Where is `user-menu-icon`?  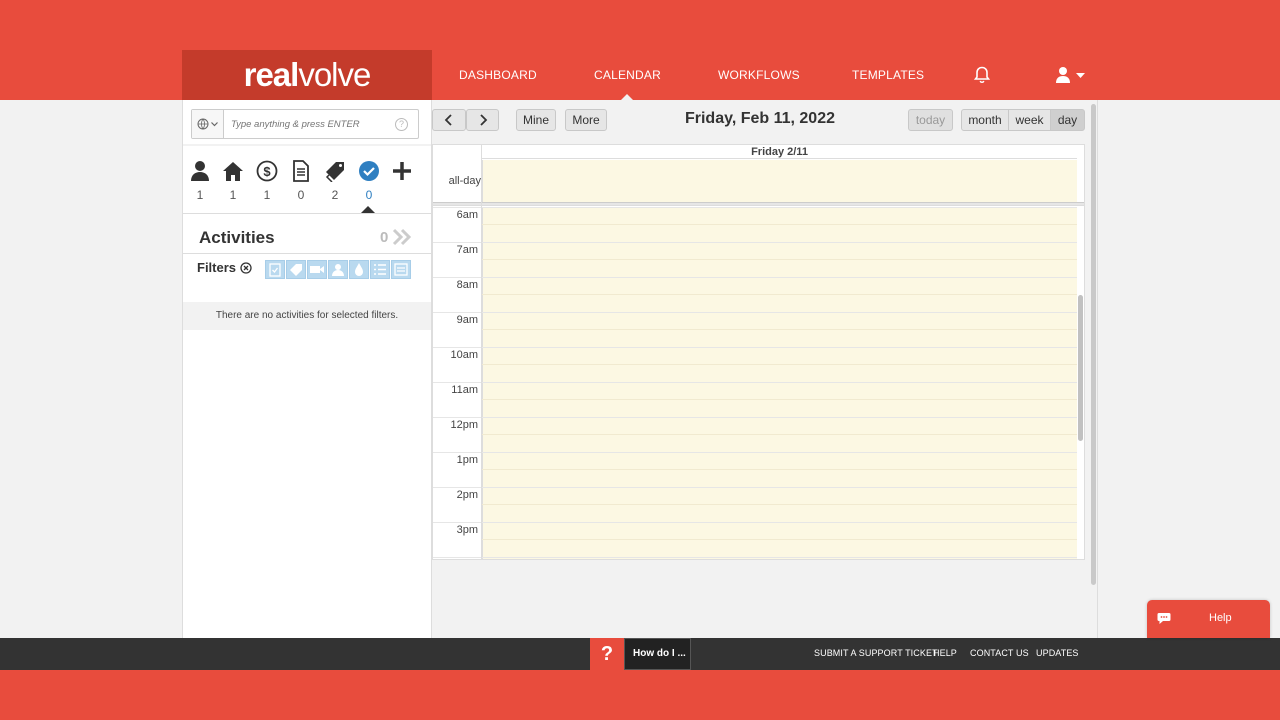 user-menu-icon is located at coordinates (1071, 75).